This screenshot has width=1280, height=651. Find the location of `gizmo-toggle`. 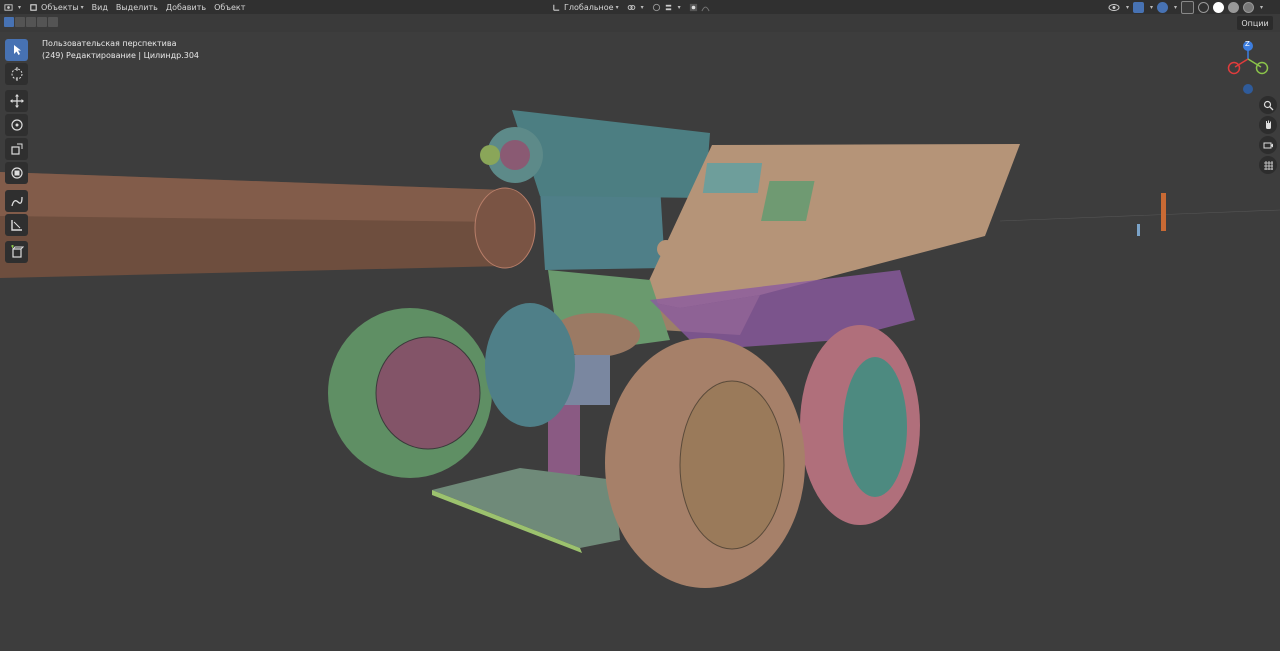

gizmo-toggle is located at coordinates (1139, 7).